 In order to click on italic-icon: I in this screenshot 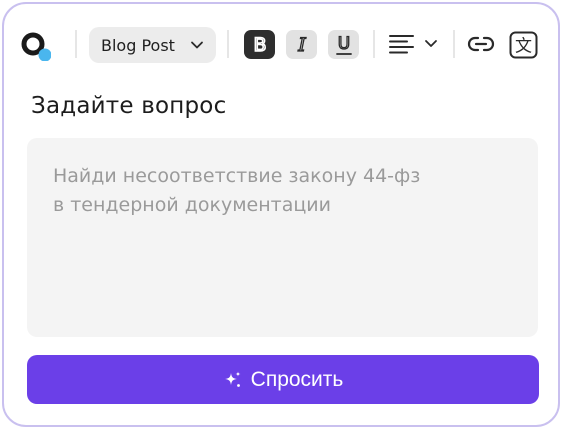, I will do `click(301, 45)`.